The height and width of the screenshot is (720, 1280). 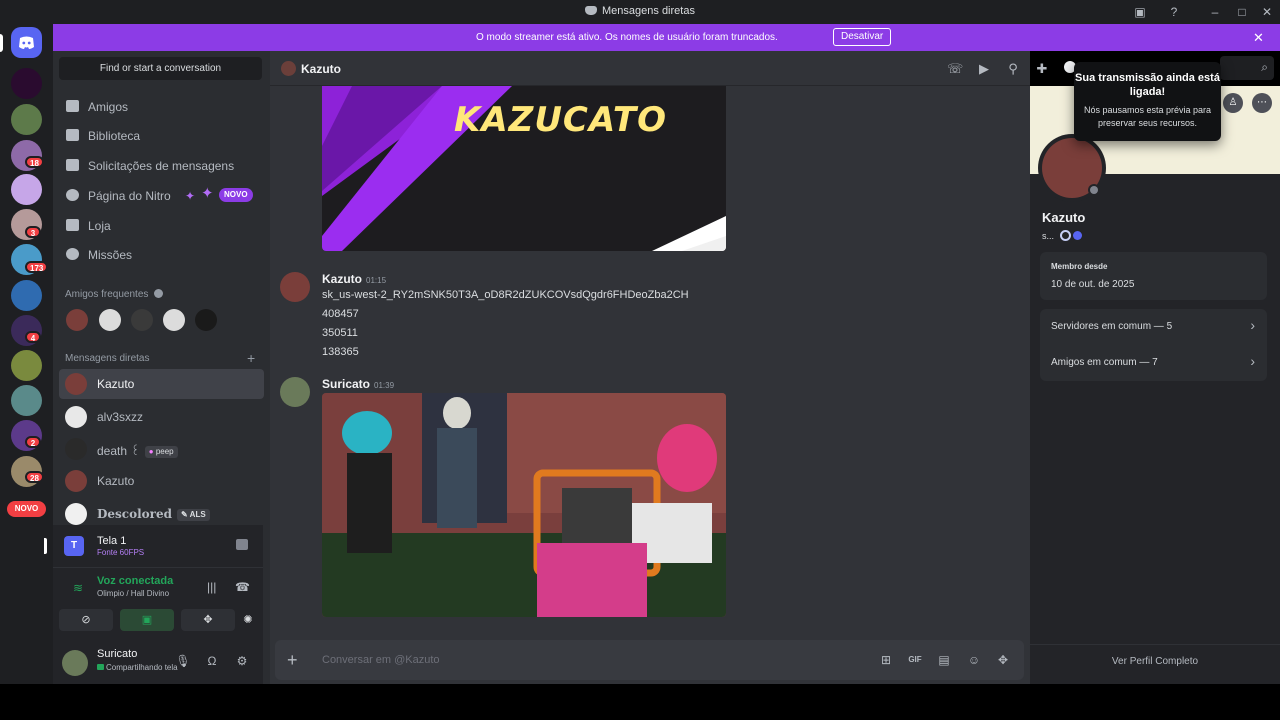 What do you see at coordinates (242, 587) in the screenshot?
I see `disconnect-icon: ☎` at bounding box center [242, 587].